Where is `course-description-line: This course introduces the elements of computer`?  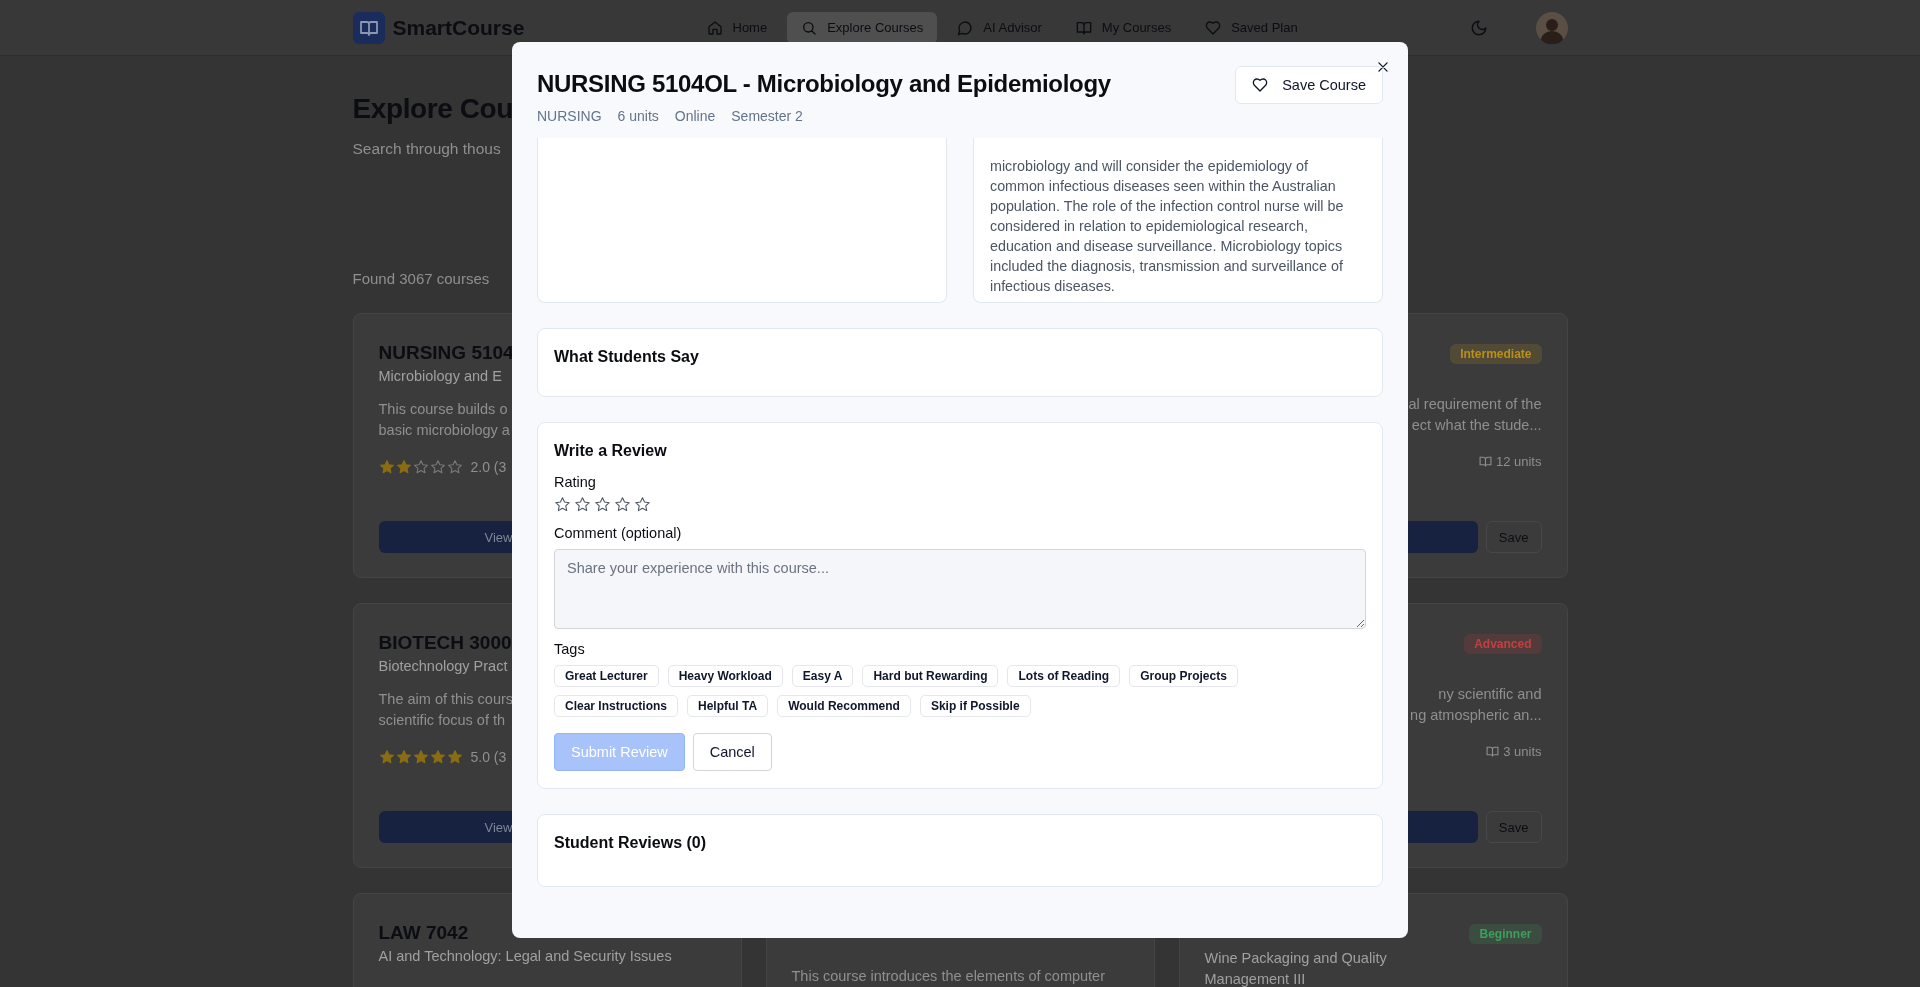
course-description-line: This course introduces the elements of computer is located at coordinates (948, 976).